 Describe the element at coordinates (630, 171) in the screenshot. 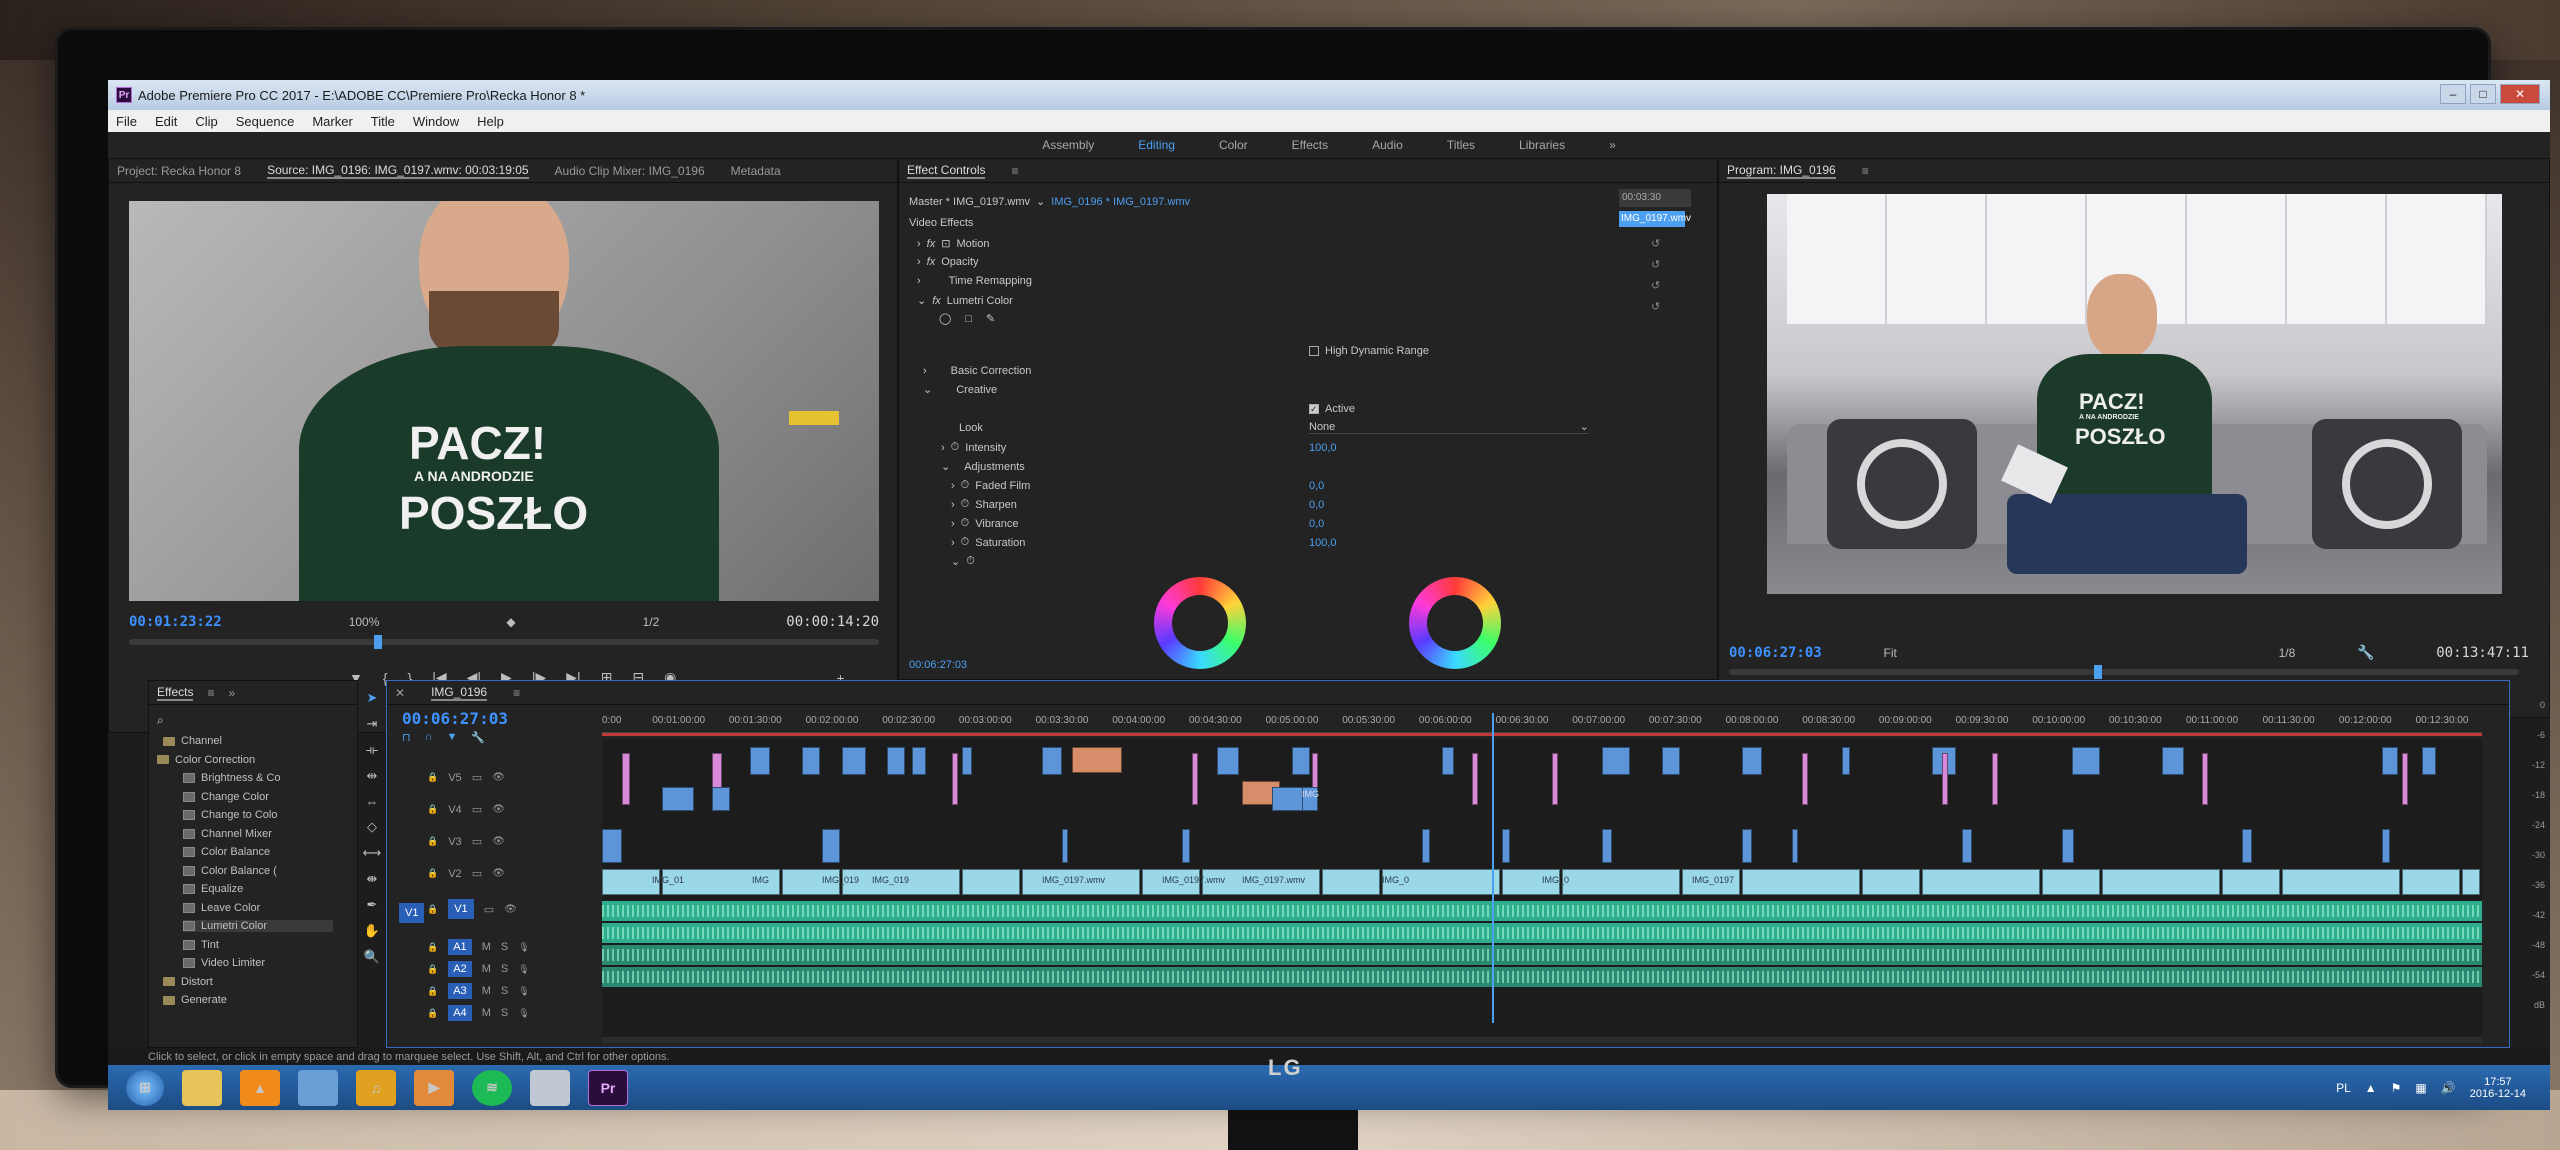

I see `tab-audio-clip-mixer: Audio Clip Mixer: IMG_0196` at that location.